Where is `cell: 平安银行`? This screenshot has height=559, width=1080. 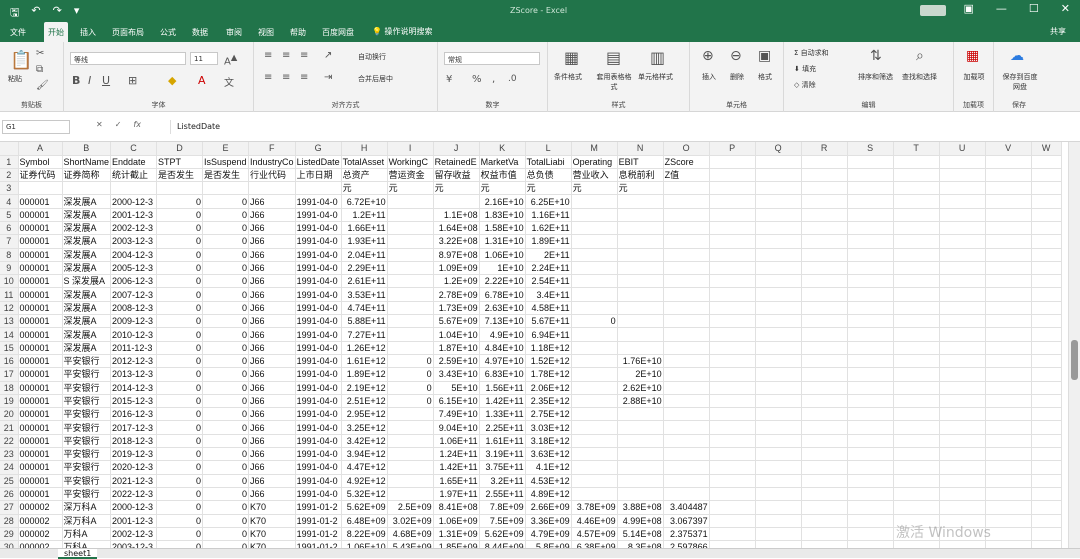 cell: 平安银行 is located at coordinates (87, 481).